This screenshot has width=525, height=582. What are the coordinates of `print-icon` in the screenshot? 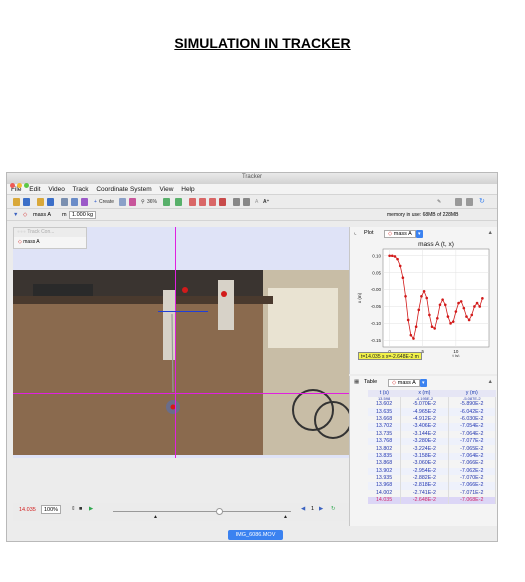 It's located at (469, 202).